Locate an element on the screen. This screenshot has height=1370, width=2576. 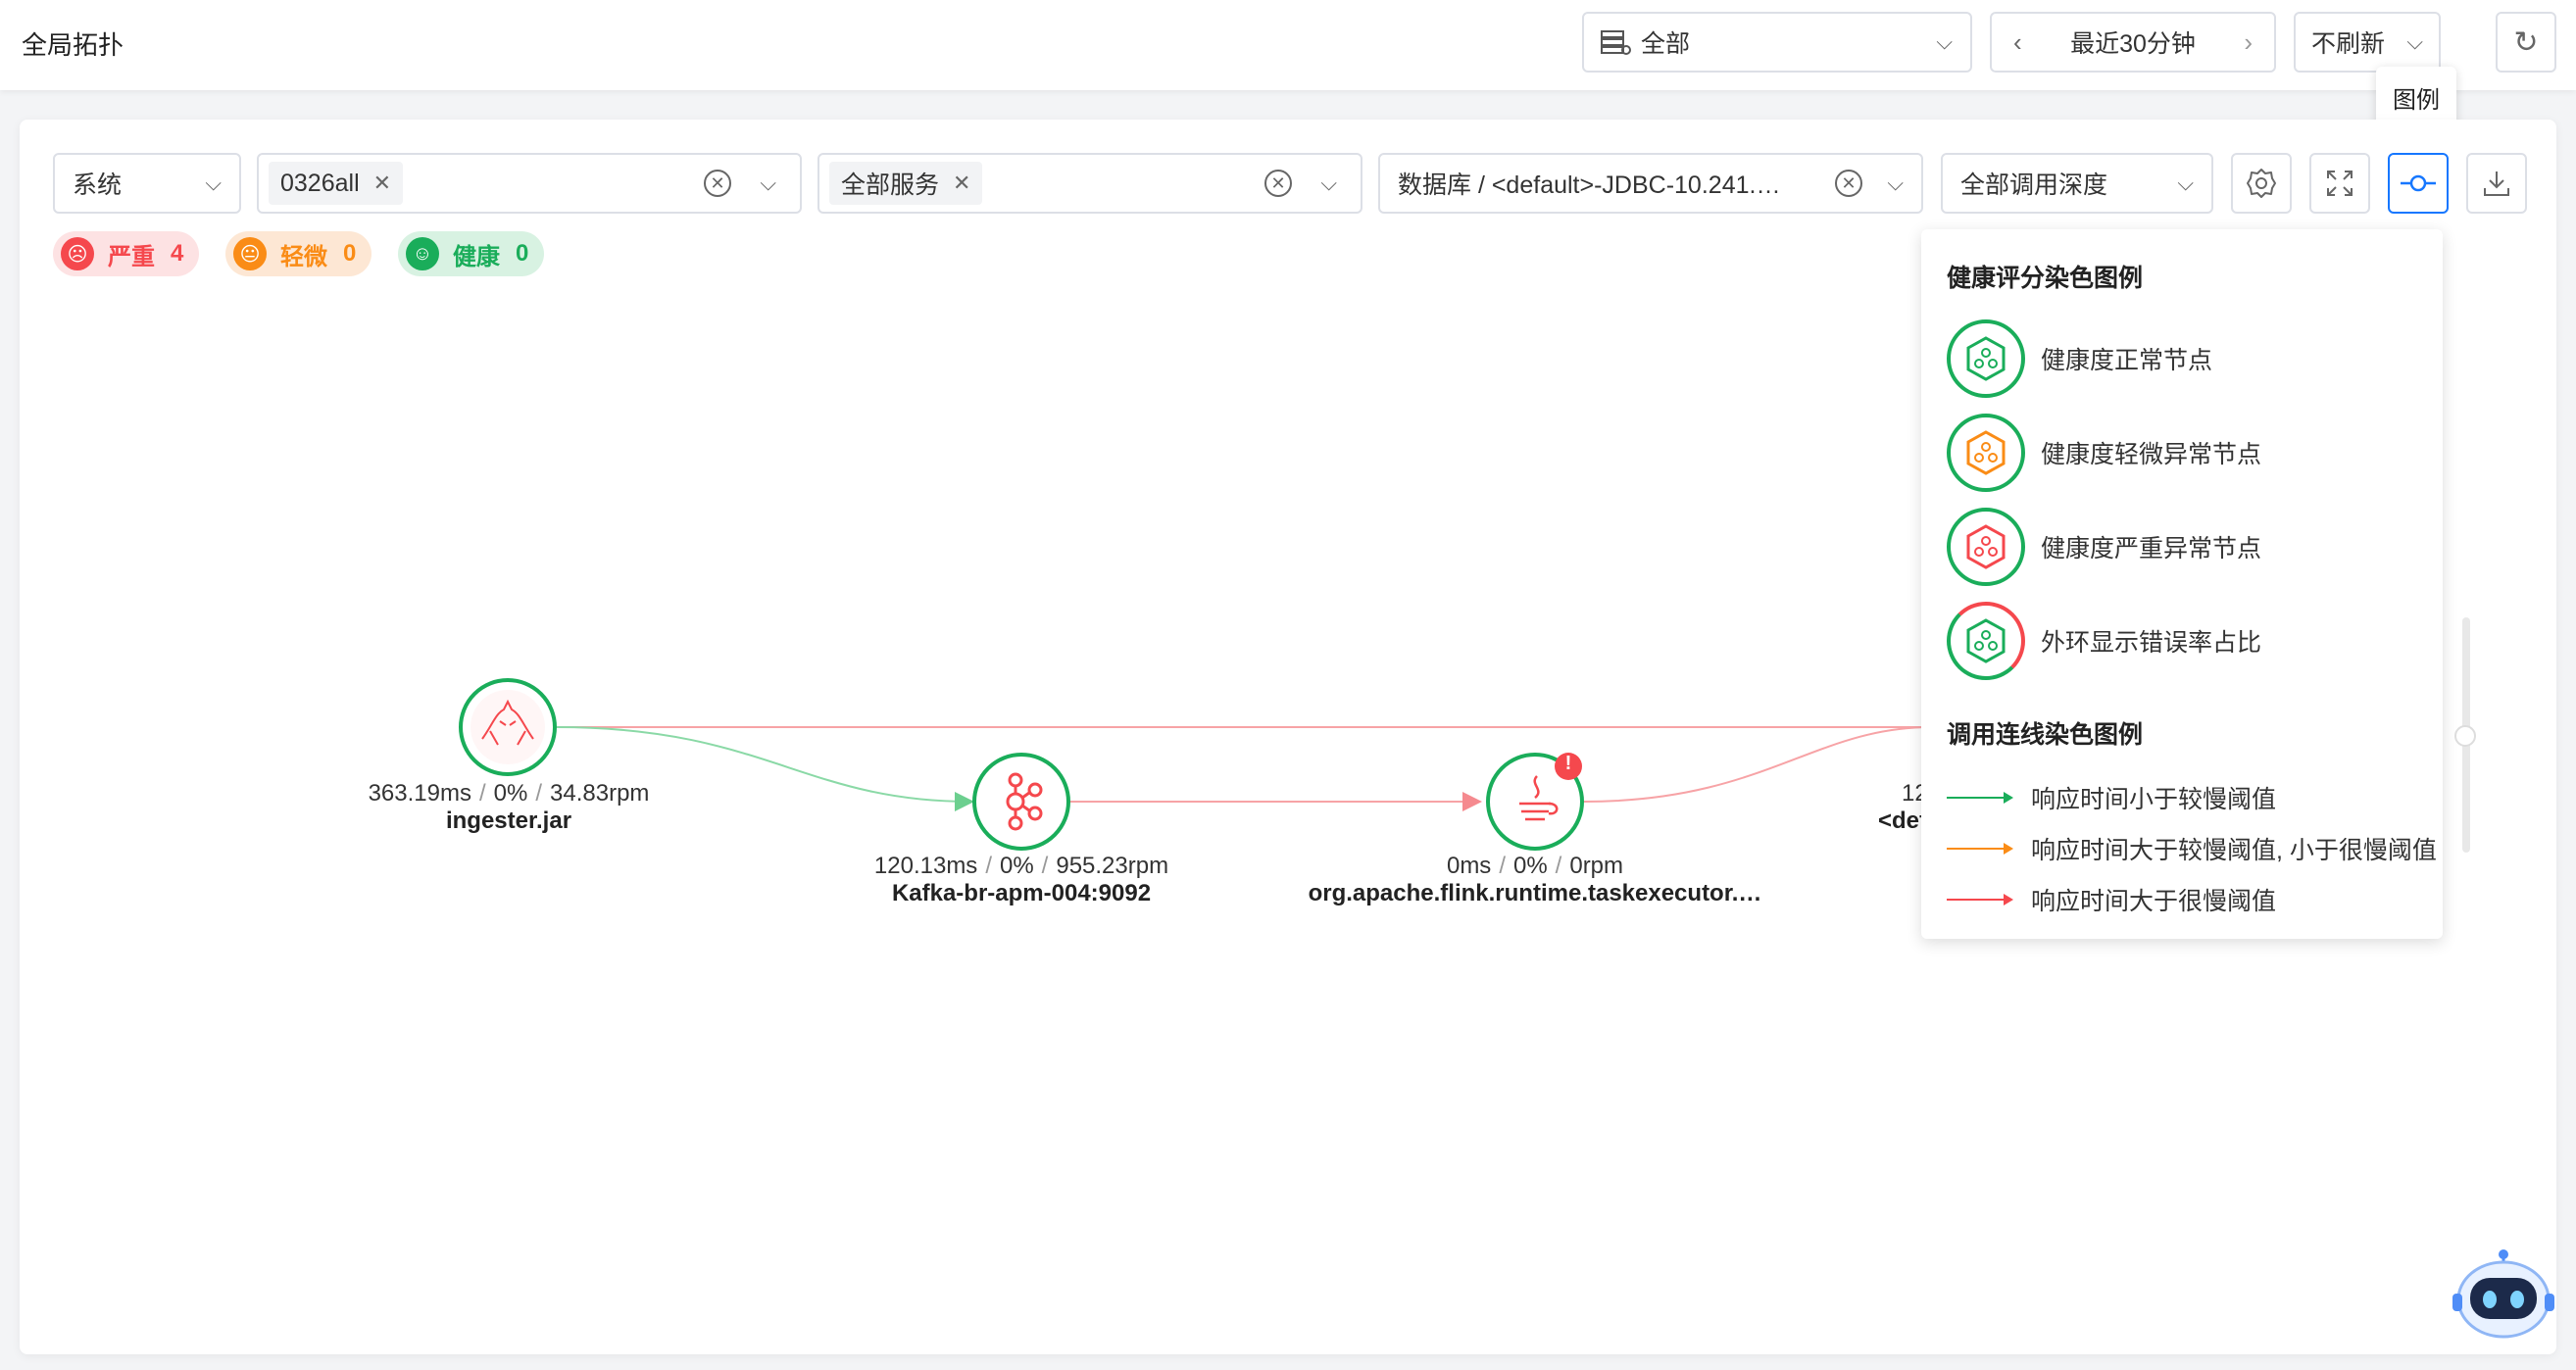
minor-label: 轻微 is located at coordinates (303, 256).